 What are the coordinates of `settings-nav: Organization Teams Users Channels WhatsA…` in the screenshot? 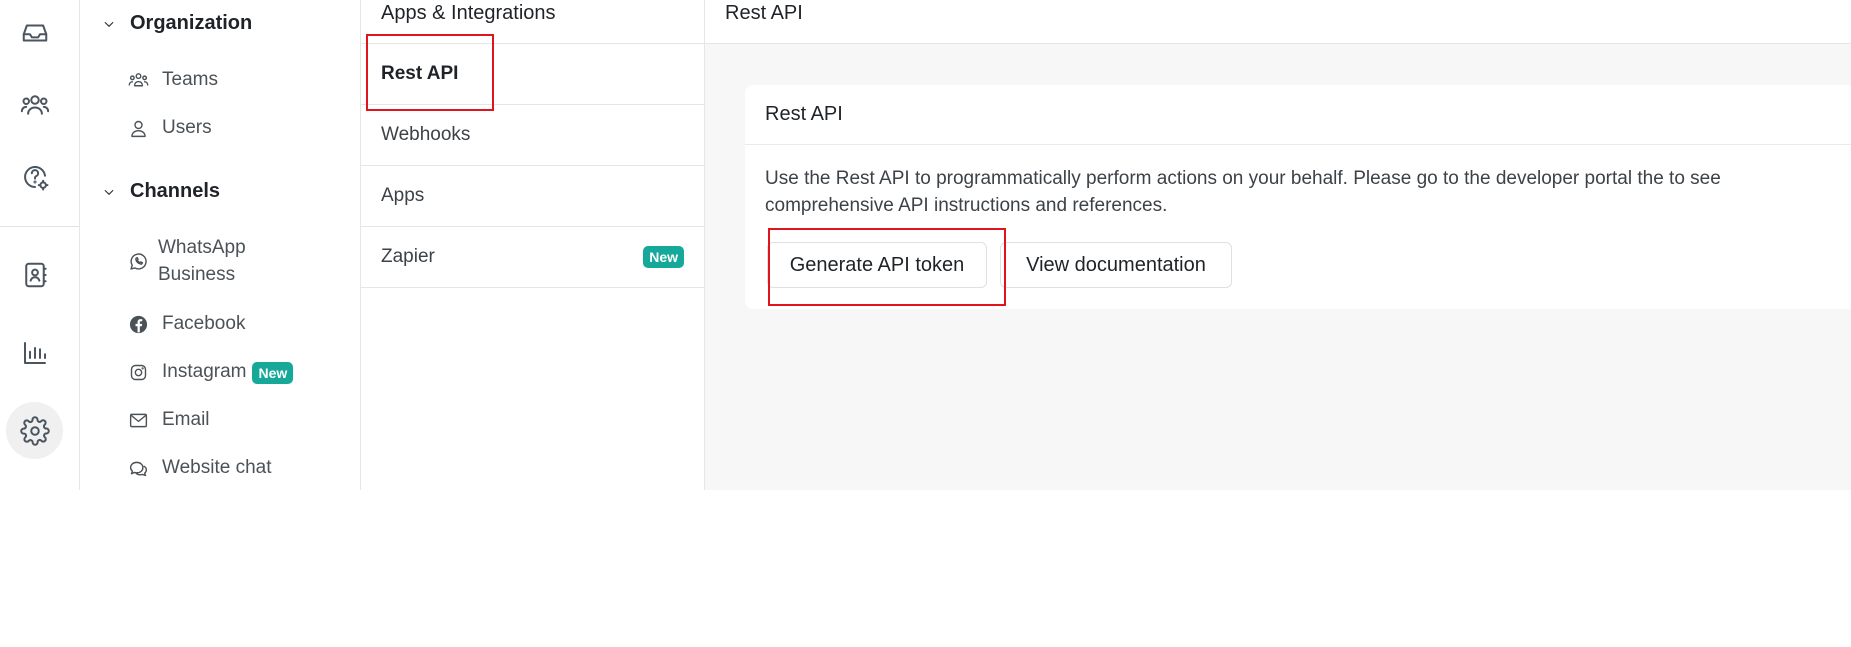 It's located at (220, 245).